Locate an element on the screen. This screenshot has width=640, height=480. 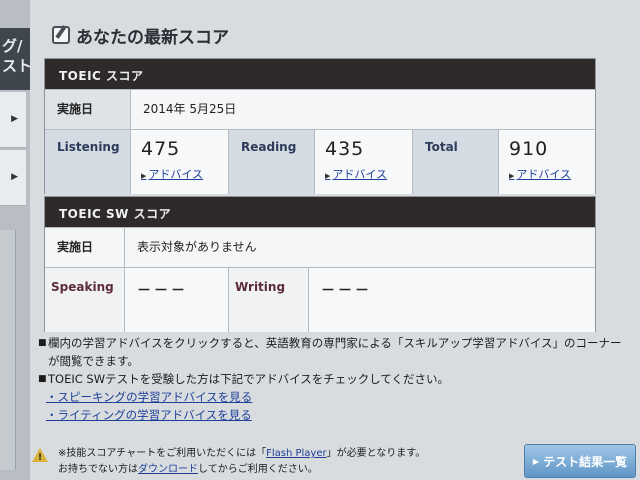
speaking-advice-link: ・スピーキングの学習アドバイスを見る is located at coordinates (336, 397).